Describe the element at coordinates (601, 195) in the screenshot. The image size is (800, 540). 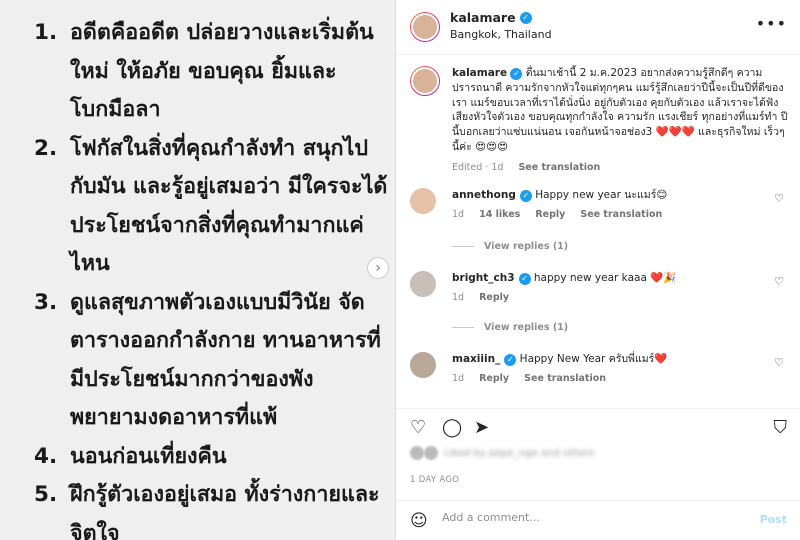
I see `comment-text: Happy new year นะแมร์😊` at that location.